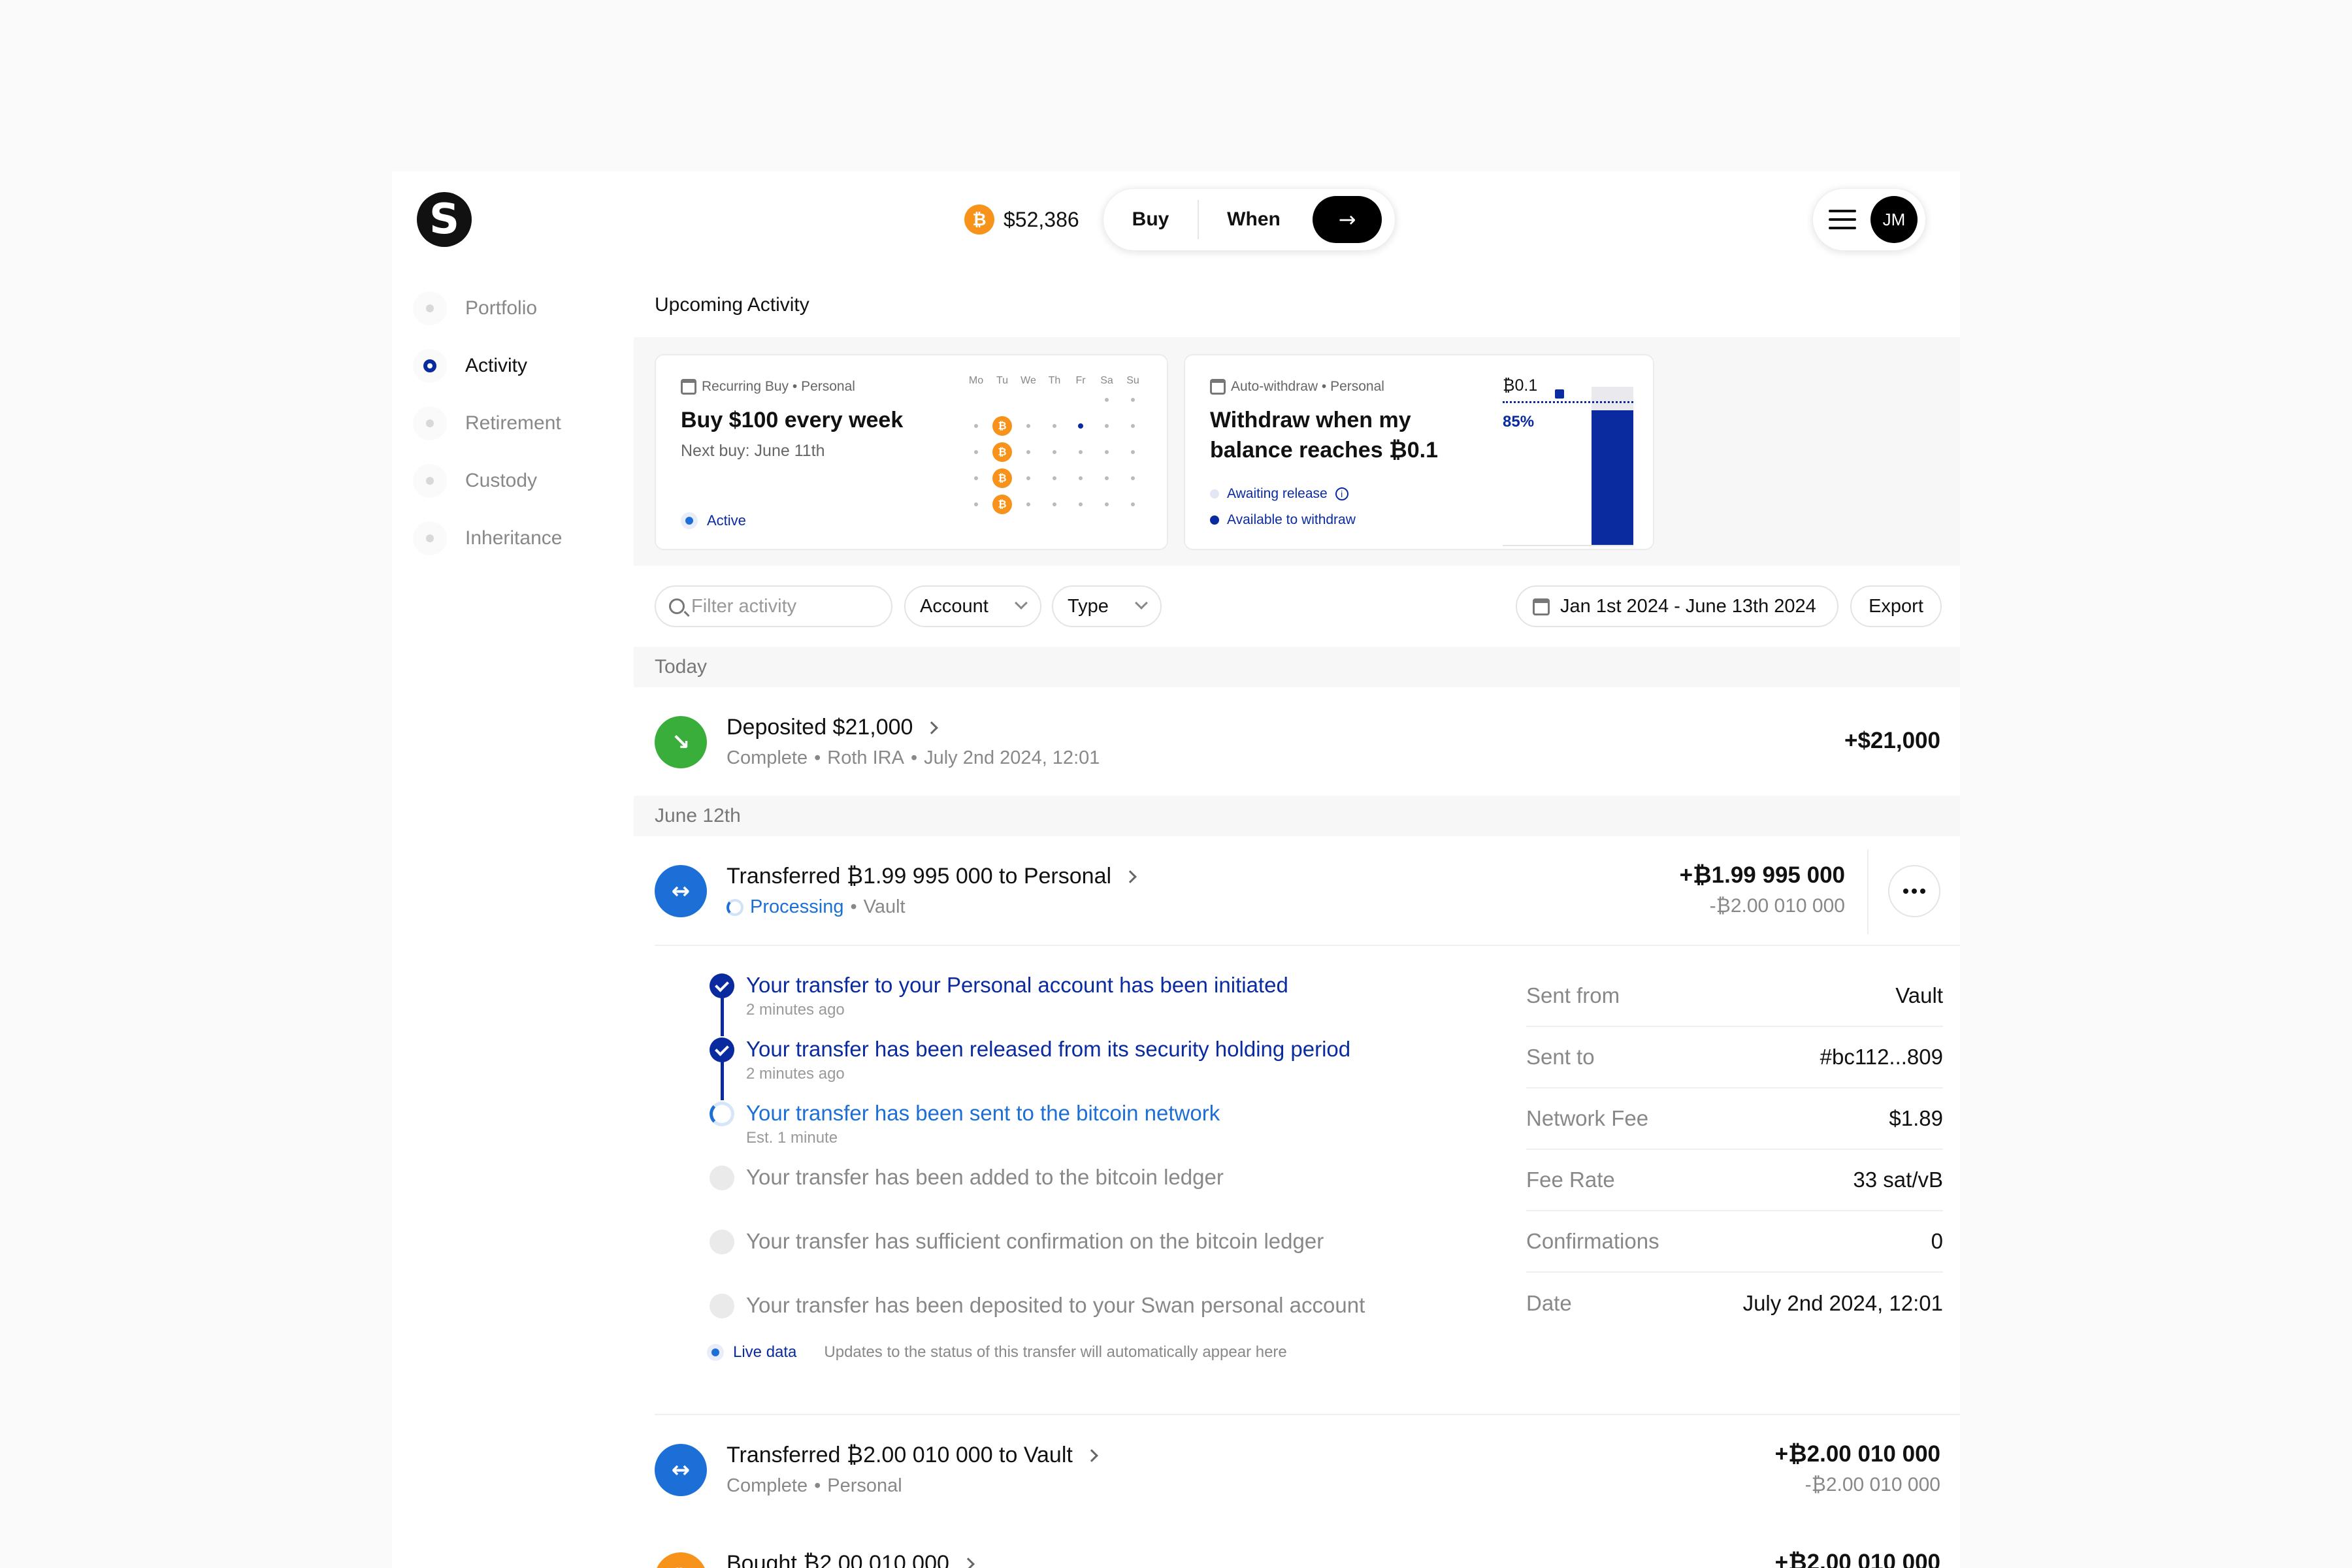 The image size is (2352, 1568). What do you see at coordinates (1872, 1484) in the screenshot?
I see `amount-sub: -₿2.00 010 000` at bounding box center [1872, 1484].